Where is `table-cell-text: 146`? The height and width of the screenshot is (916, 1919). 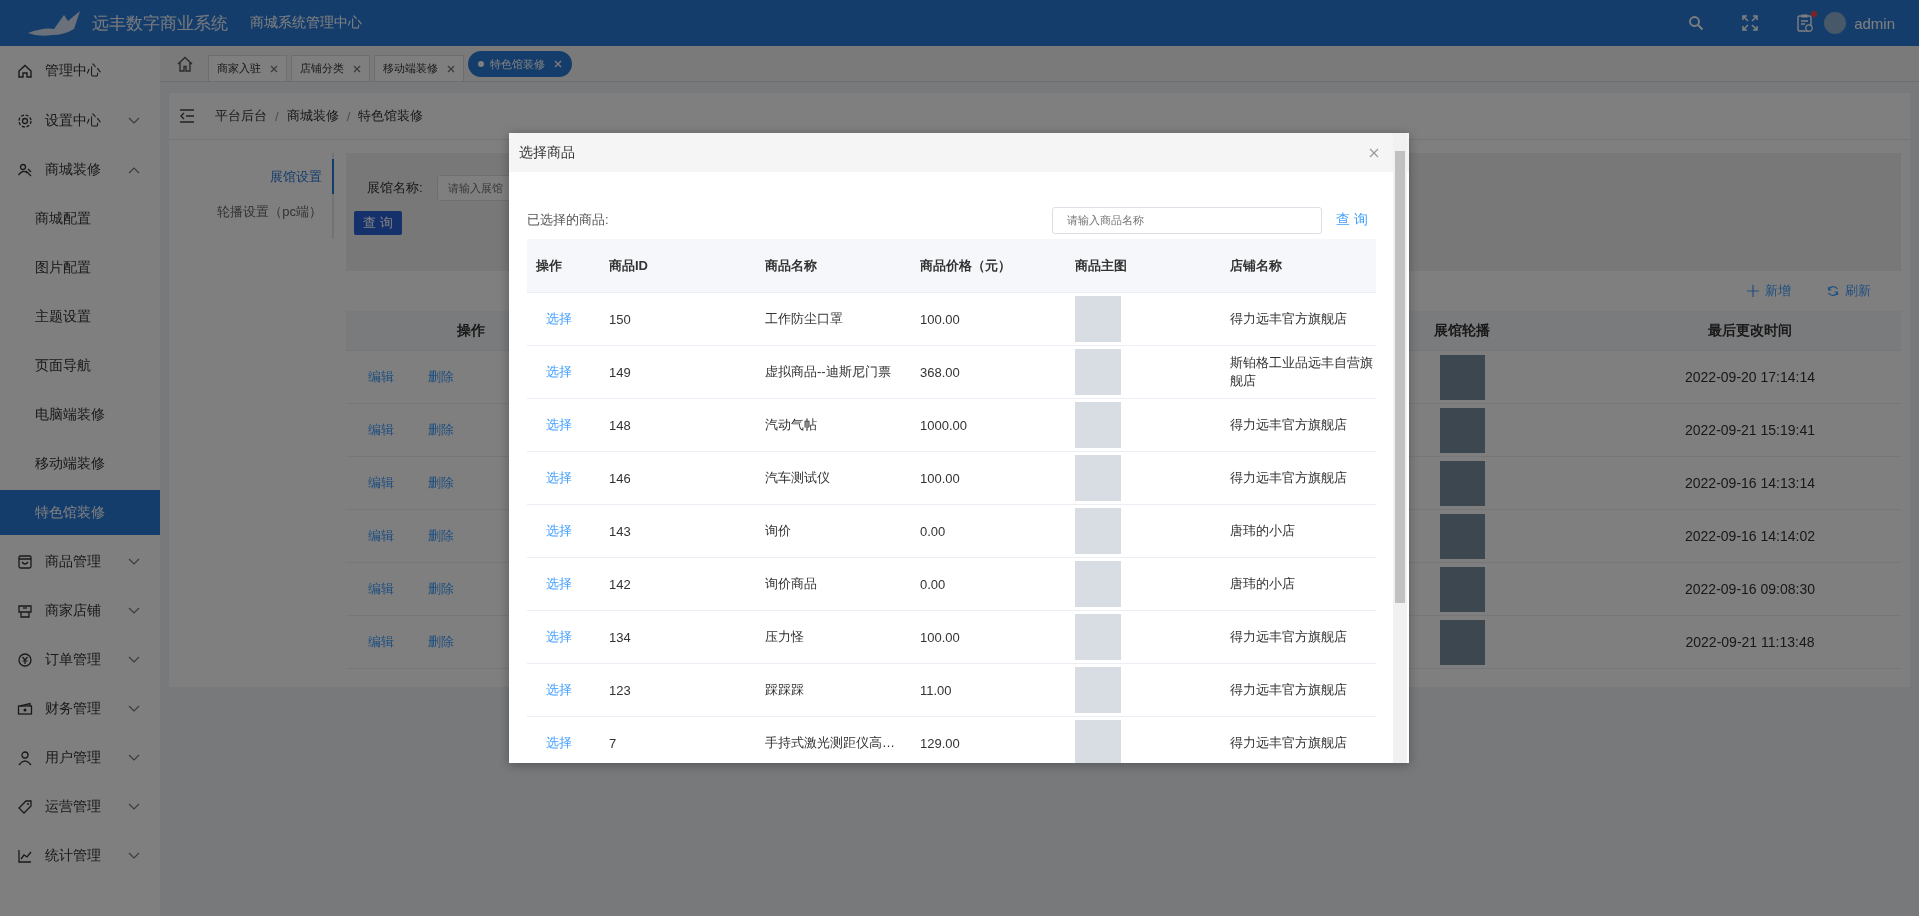
table-cell-text: 146 is located at coordinates (620, 478).